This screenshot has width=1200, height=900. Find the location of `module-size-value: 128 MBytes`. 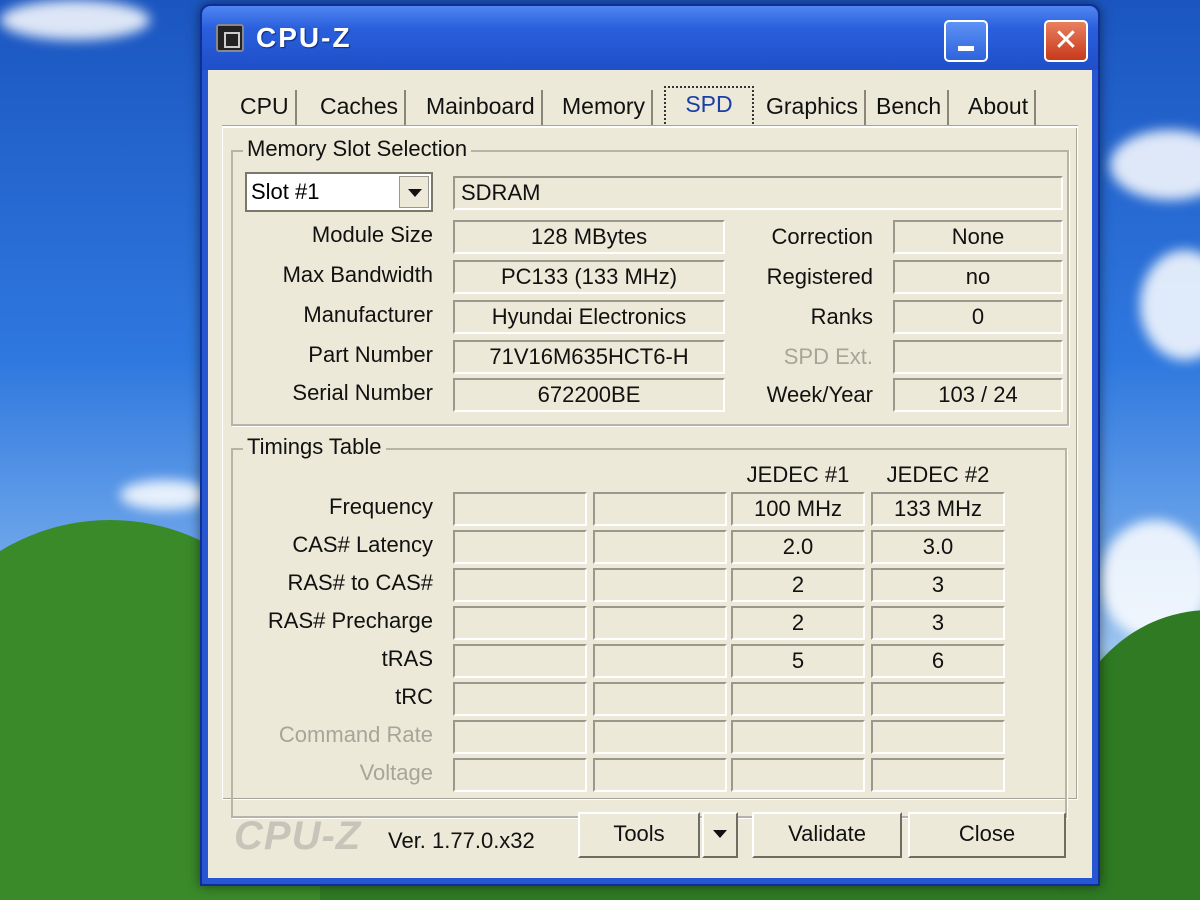

module-size-value: 128 MBytes is located at coordinates (589, 237).